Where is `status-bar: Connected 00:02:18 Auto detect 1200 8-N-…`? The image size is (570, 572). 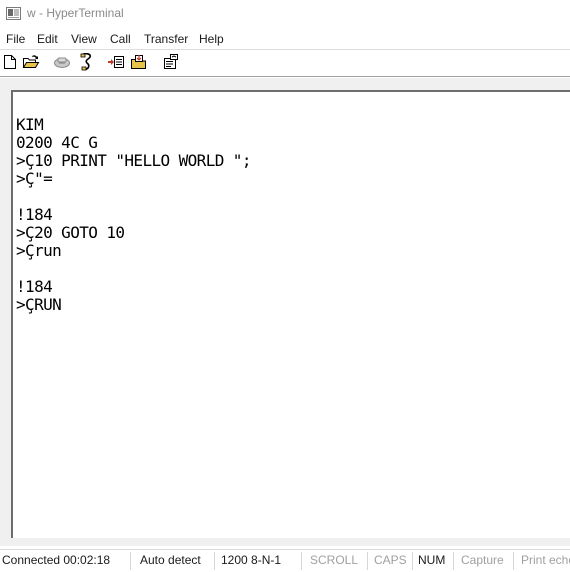
status-bar: Connected 00:02:18 Auto detect 1200 8-N-… is located at coordinates (285, 560).